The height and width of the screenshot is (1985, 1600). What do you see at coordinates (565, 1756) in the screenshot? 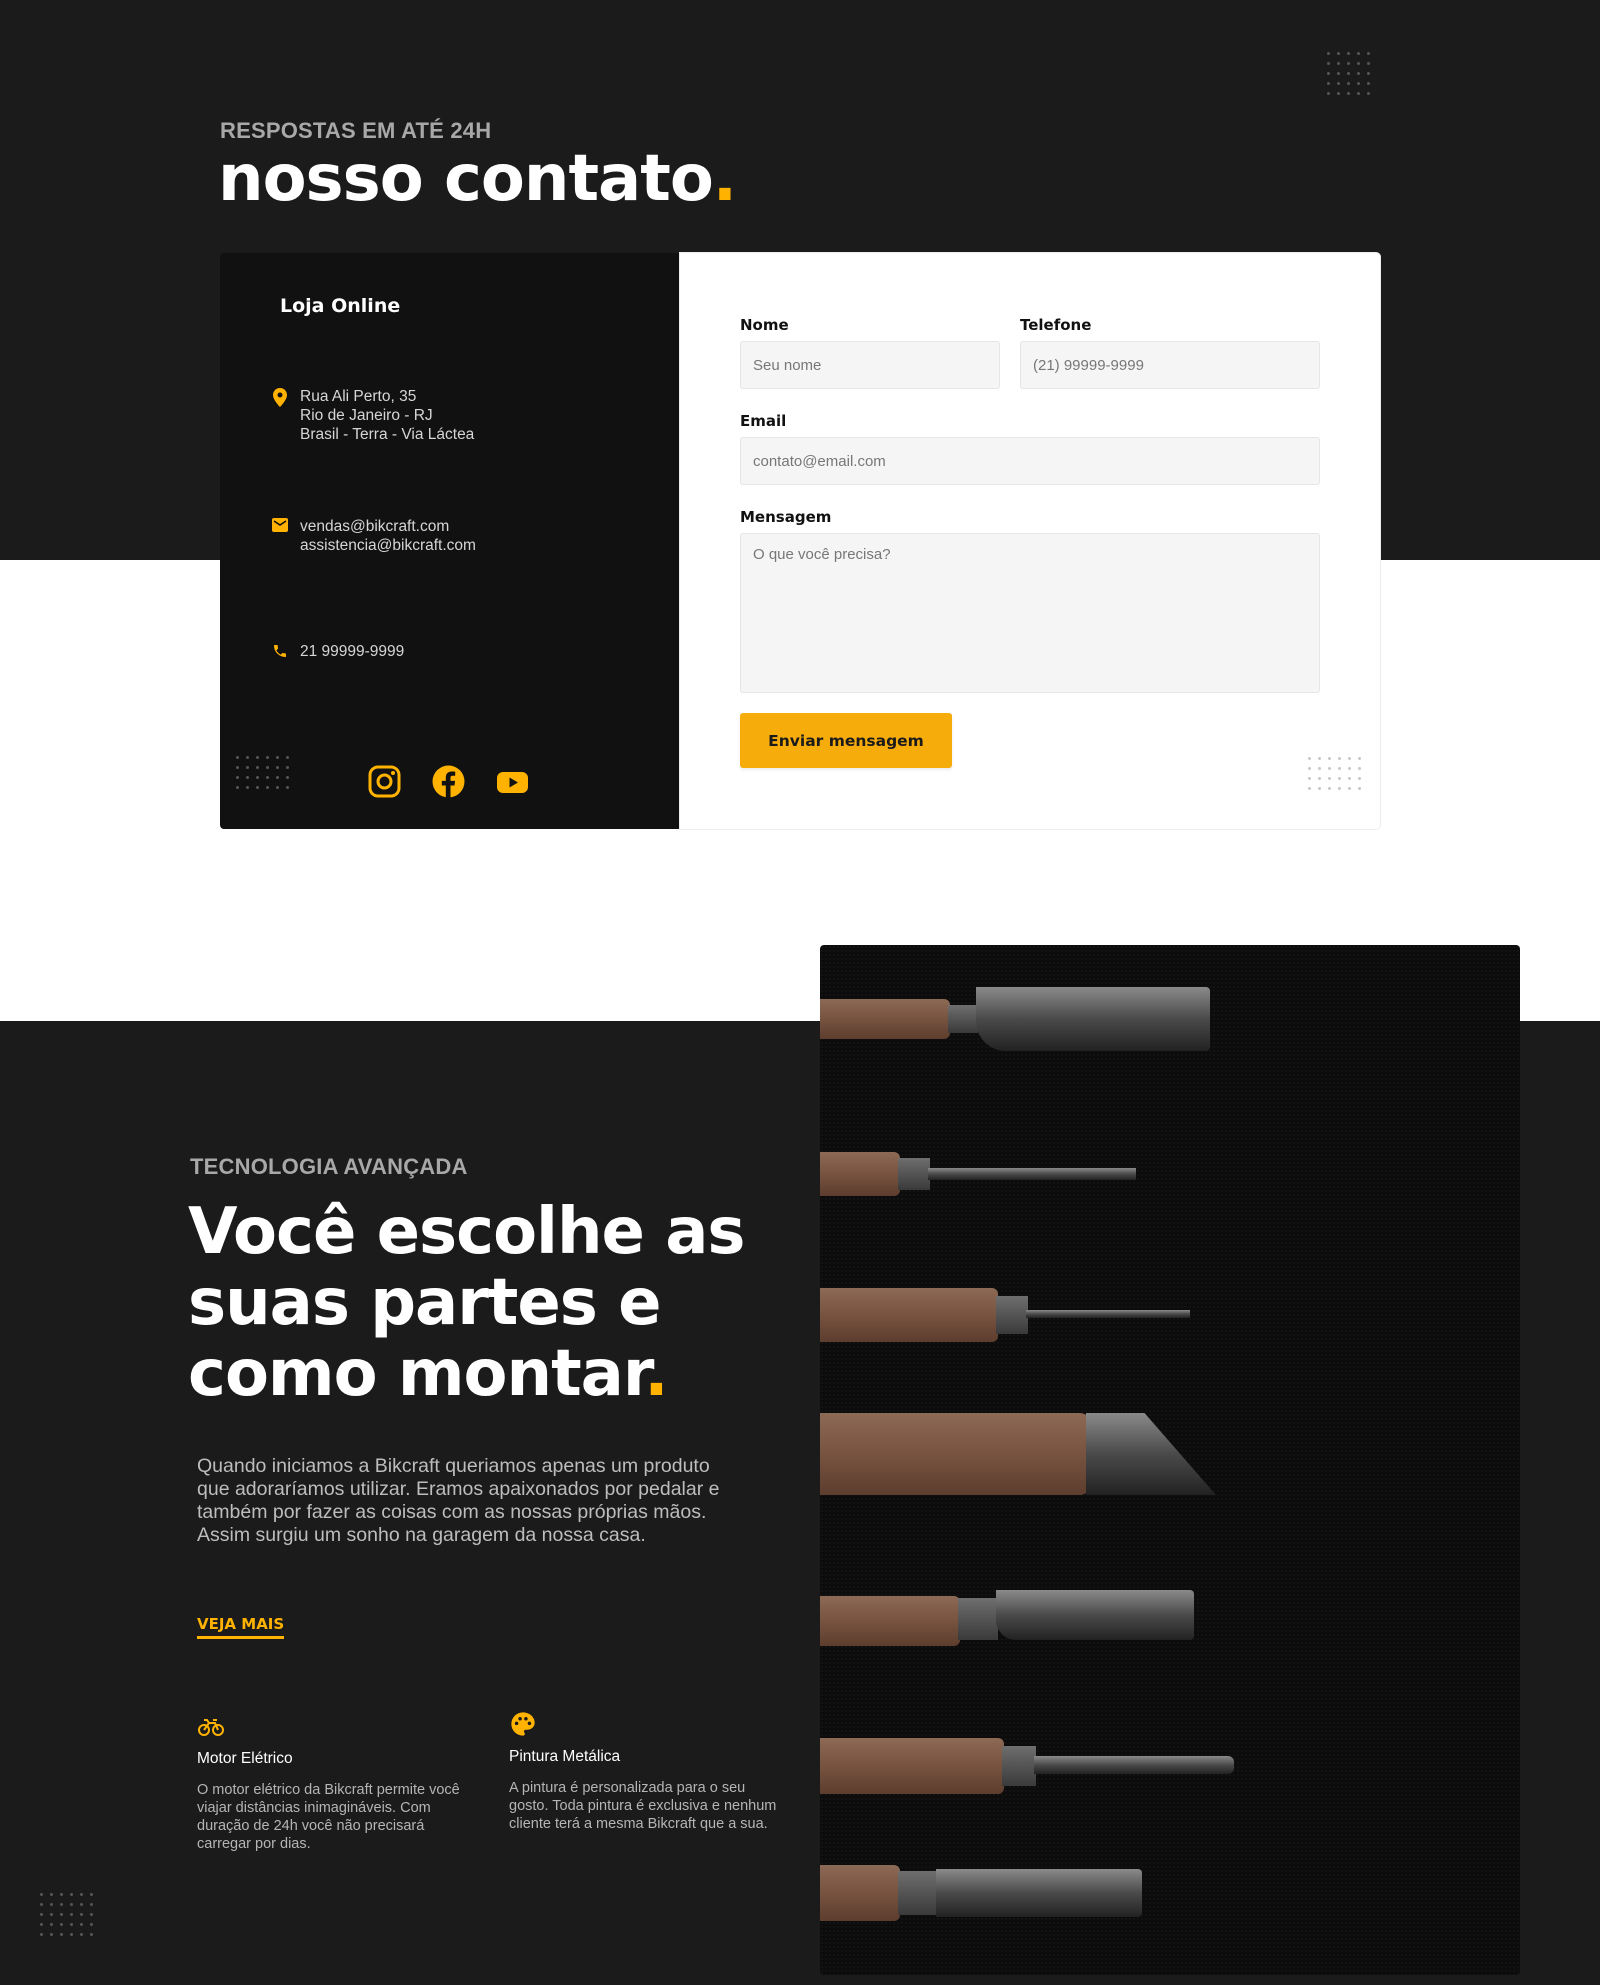
I see `feature-title: Pintura Metálica` at bounding box center [565, 1756].